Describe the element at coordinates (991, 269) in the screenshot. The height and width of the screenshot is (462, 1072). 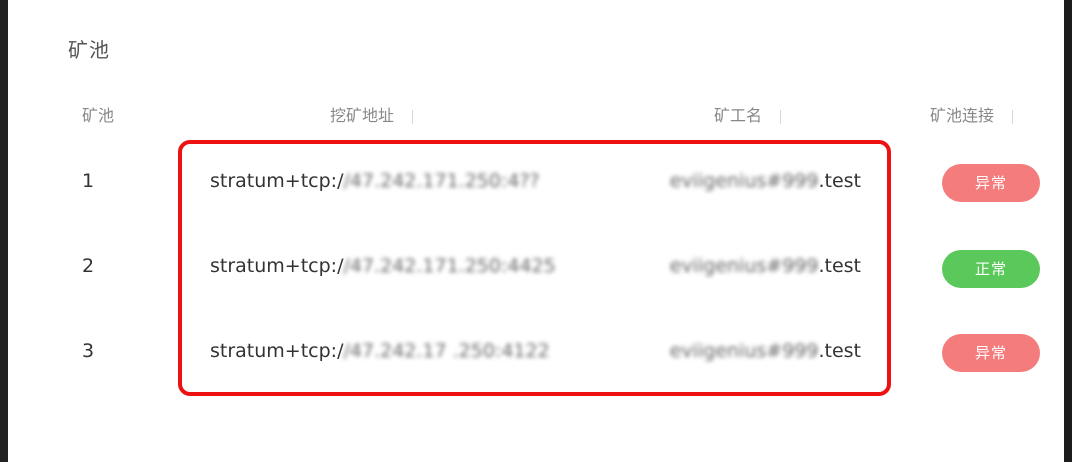
I see `status-badge: 正常` at that location.